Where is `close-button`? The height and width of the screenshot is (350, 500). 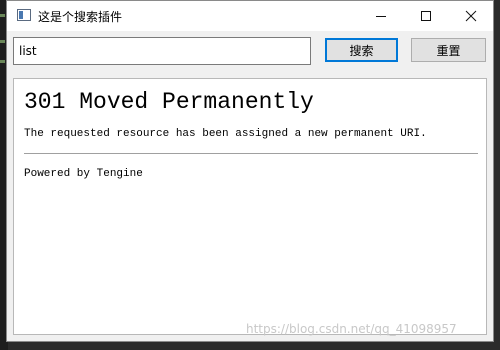 close-button is located at coordinates (470, 16).